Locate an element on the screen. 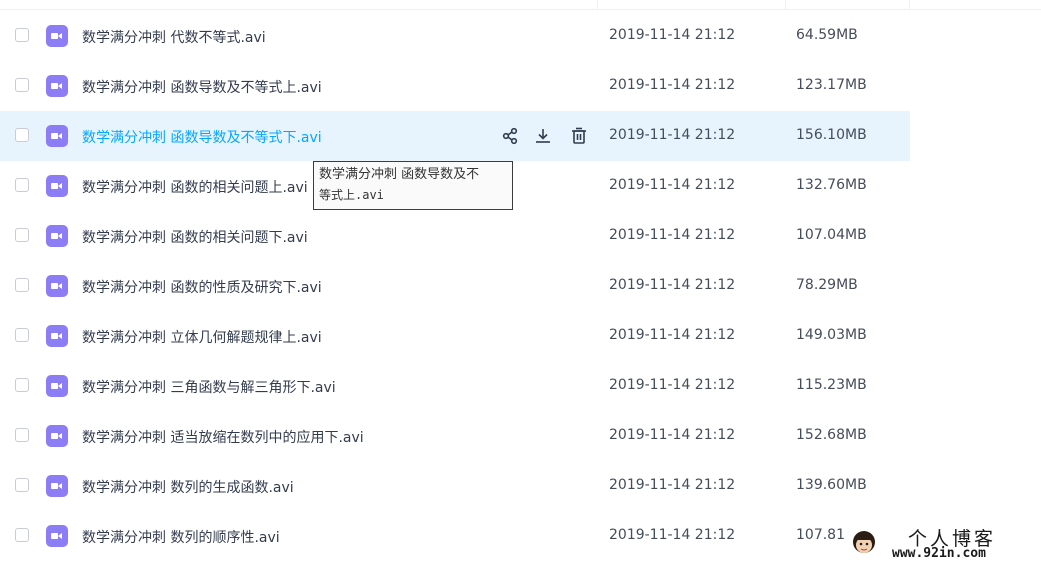 The height and width of the screenshot is (566, 1041). delete-icon is located at coordinates (579, 136).